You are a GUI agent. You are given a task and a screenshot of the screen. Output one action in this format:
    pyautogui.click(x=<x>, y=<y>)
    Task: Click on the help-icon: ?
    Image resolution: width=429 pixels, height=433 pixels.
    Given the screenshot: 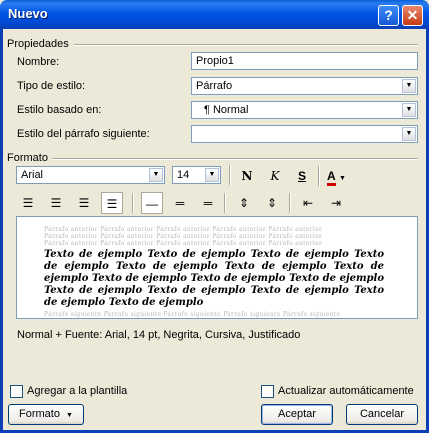 What is the action you would take?
    pyautogui.click(x=388, y=15)
    